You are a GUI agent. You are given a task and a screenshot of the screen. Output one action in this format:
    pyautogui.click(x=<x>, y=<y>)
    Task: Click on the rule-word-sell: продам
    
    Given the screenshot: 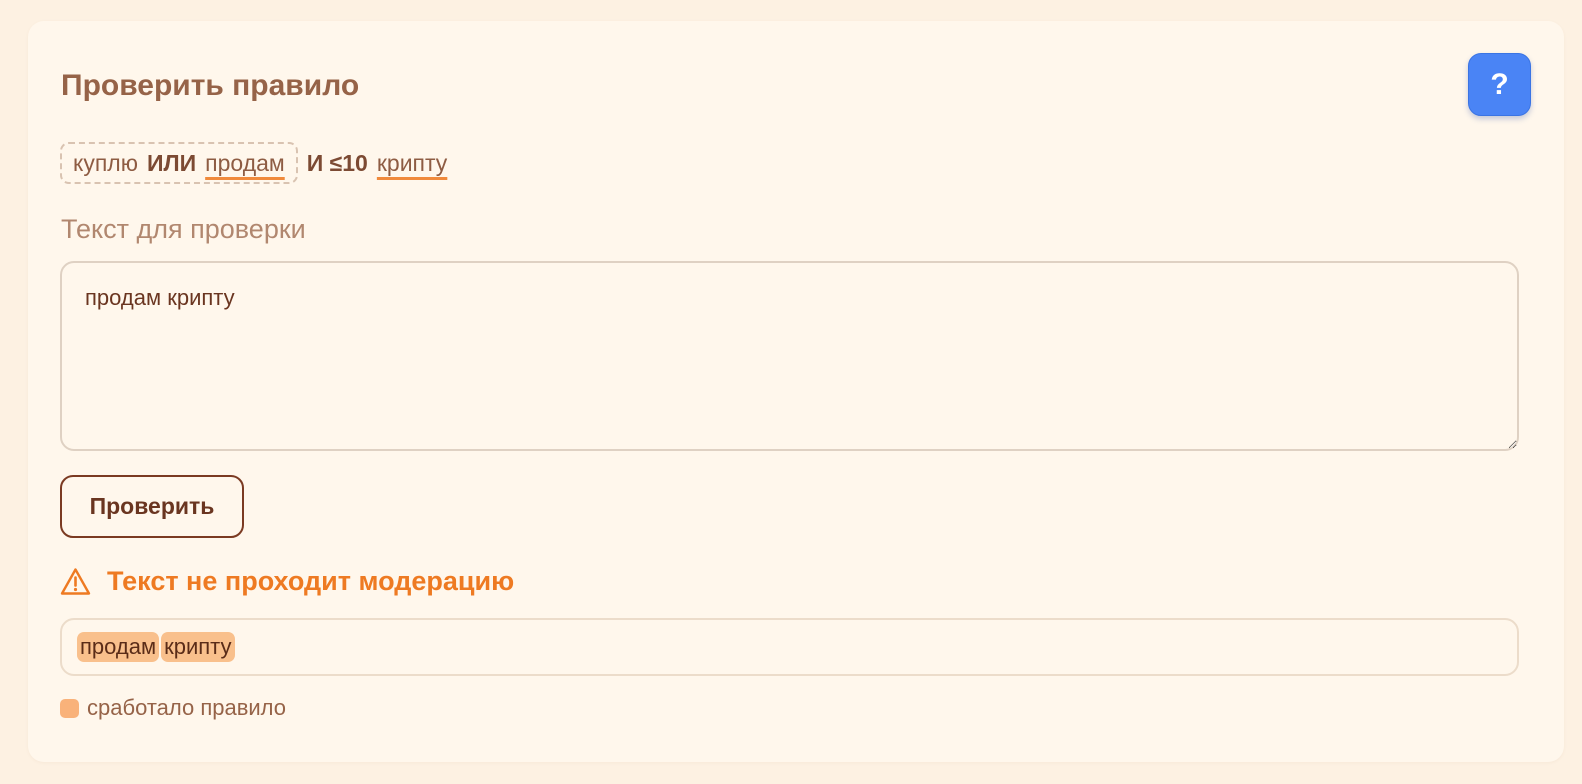 What is the action you would take?
    pyautogui.click(x=245, y=162)
    